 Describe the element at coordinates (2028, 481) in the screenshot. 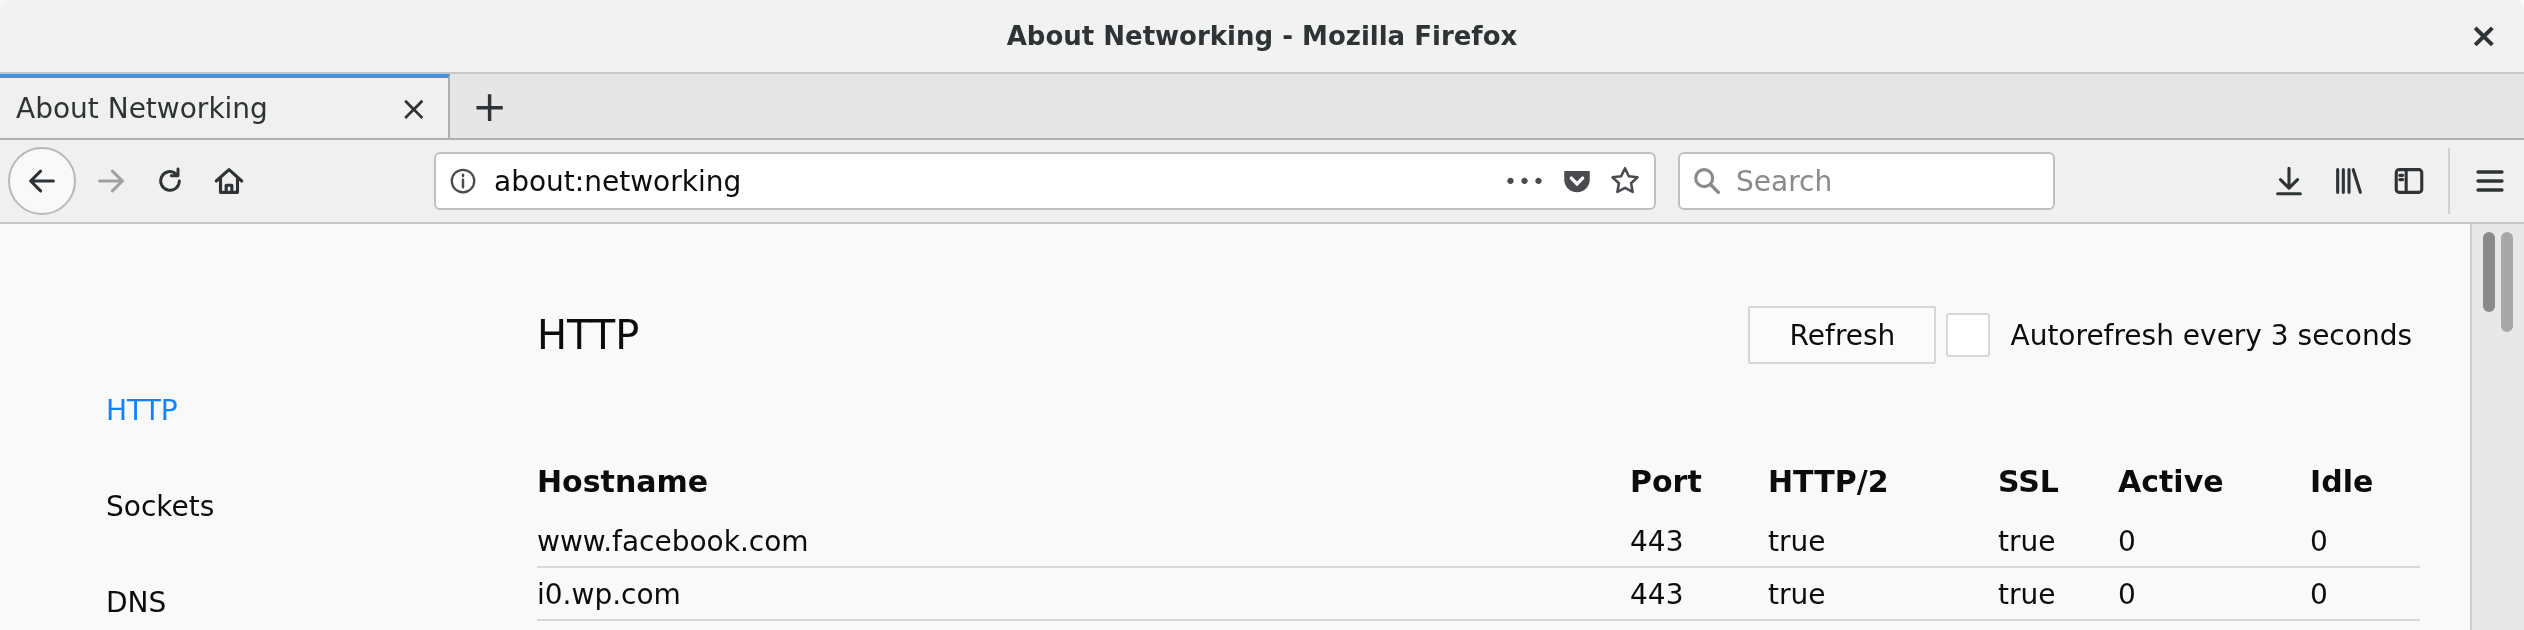

I see `column-header: SSL` at that location.